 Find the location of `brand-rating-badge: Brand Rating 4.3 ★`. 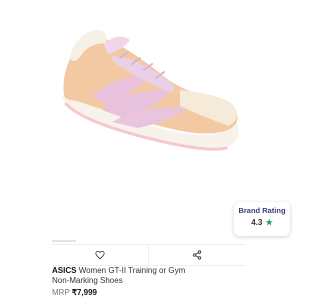

brand-rating-badge: Brand Rating 4.3 ★ is located at coordinates (262, 219).